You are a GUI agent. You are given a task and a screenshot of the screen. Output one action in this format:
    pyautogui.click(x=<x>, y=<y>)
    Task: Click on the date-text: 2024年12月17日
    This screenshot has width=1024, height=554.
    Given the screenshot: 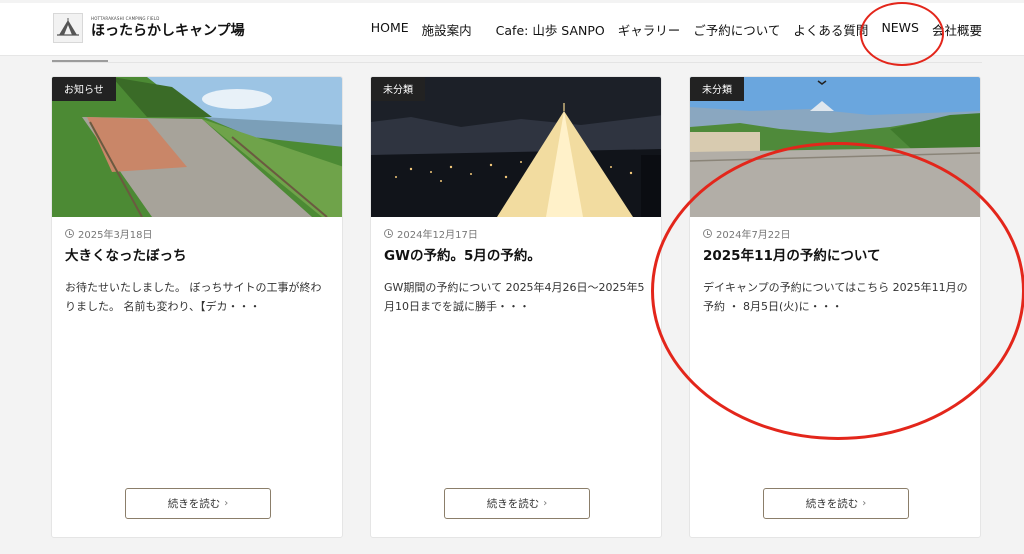 What is the action you would take?
    pyautogui.click(x=437, y=235)
    